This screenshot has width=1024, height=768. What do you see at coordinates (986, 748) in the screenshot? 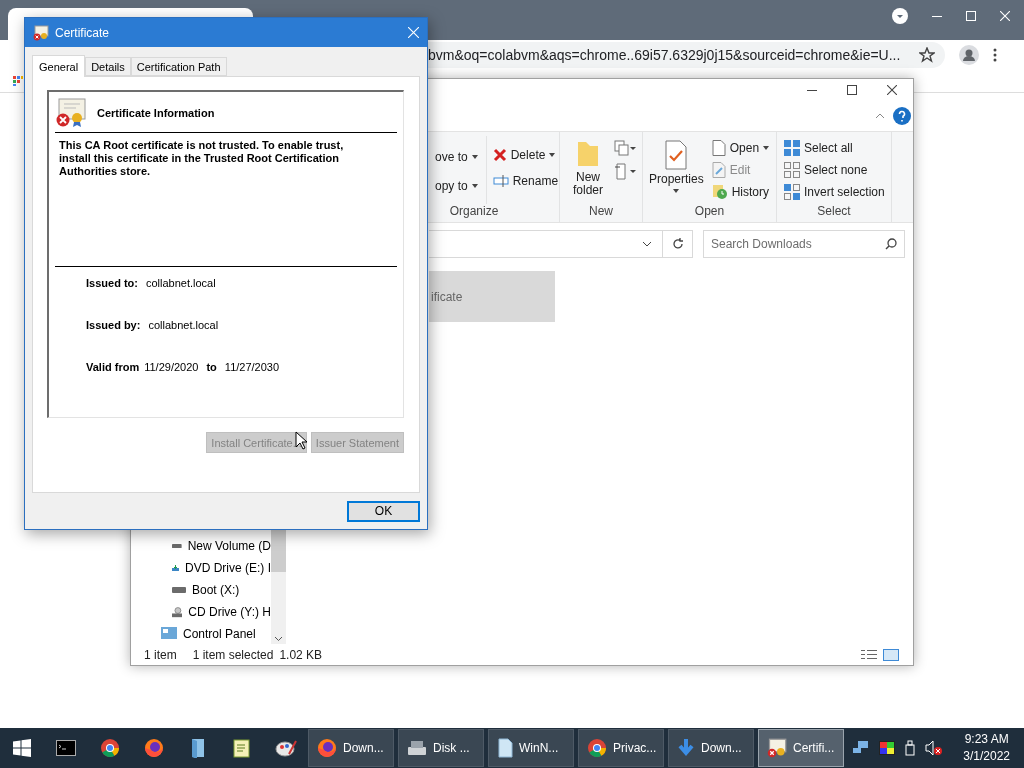
I see `clock: 9:23 AM 3/1/2022` at bounding box center [986, 748].